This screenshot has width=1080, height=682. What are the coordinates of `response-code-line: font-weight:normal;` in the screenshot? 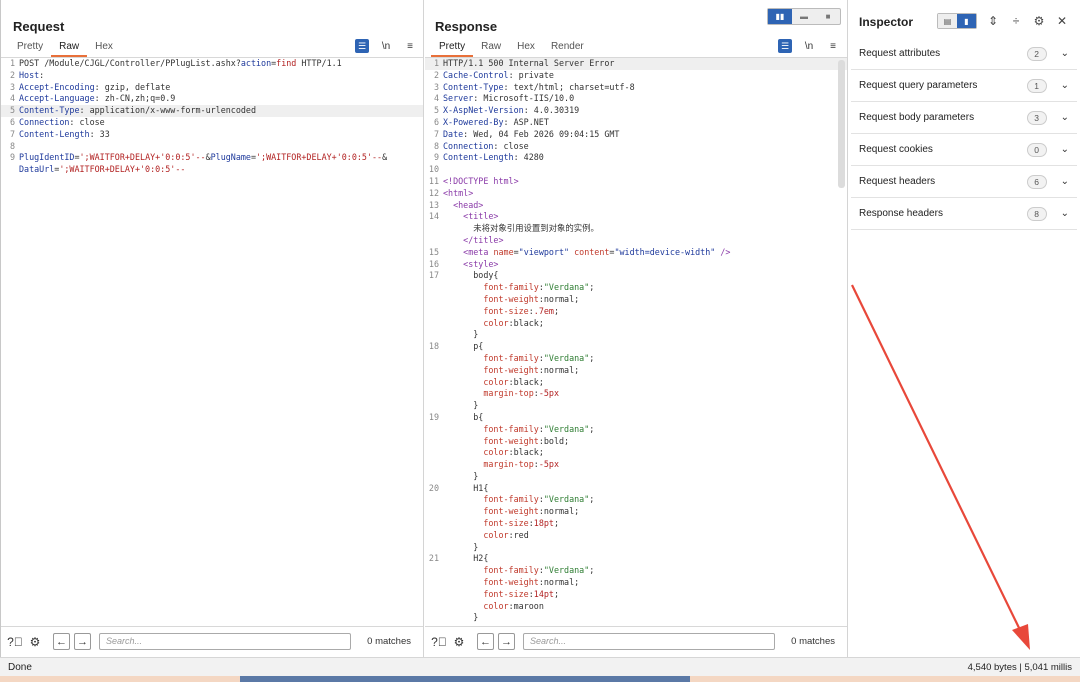 It's located at (636, 300).